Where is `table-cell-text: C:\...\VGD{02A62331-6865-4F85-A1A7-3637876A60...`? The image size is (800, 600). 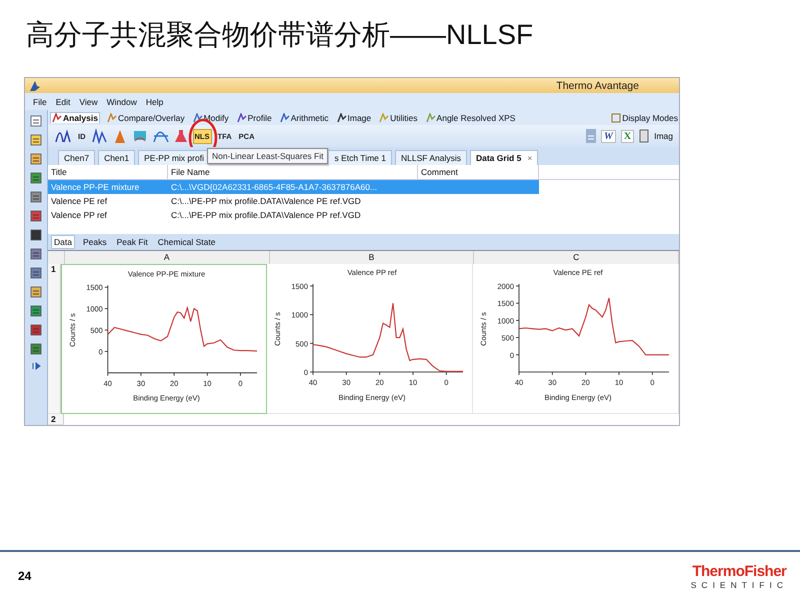
table-cell-text: C:\...\VGD{02A62331-6865-4F85-A1A7-3637876A60... is located at coordinates (274, 187).